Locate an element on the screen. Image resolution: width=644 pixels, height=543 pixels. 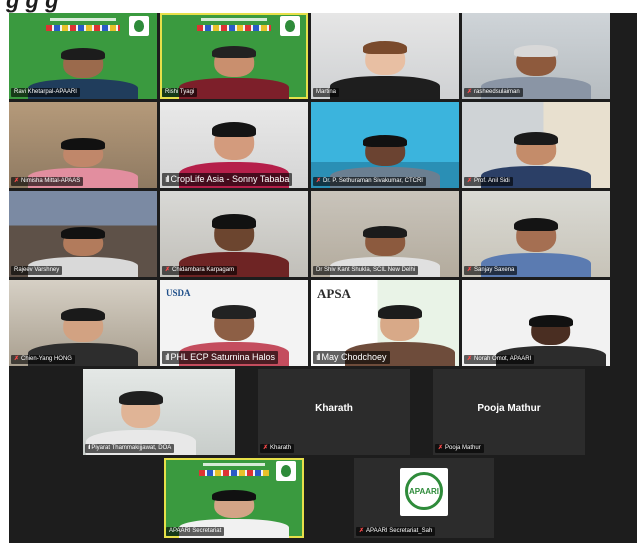
video-tile-martina: Martina is located at coordinates (385, 56).